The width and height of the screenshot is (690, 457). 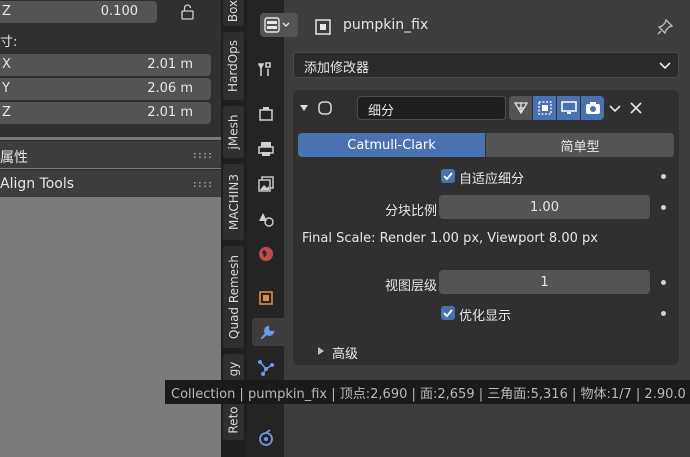 I want to click on view-layer-tab, so click(x=266, y=184).